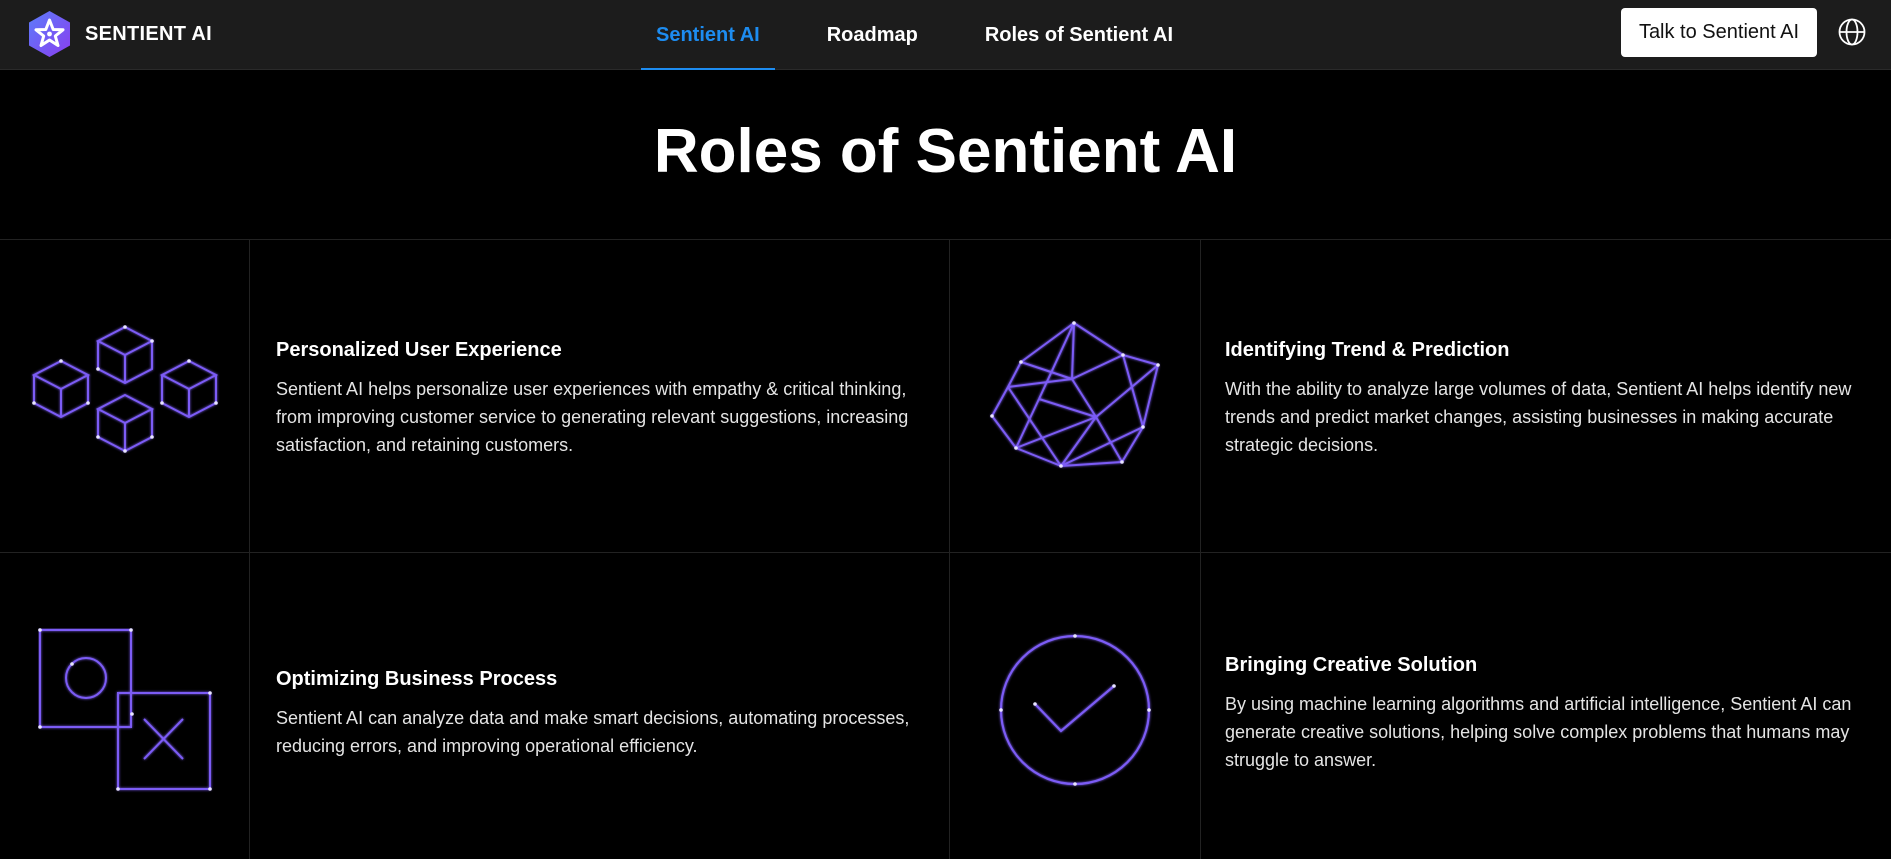 The image size is (1891, 859). What do you see at coordinates (1367, 350) in the screenshot?
I see `card-title: Identifying Trend & Prediction` at bounding box center [1367, 350].